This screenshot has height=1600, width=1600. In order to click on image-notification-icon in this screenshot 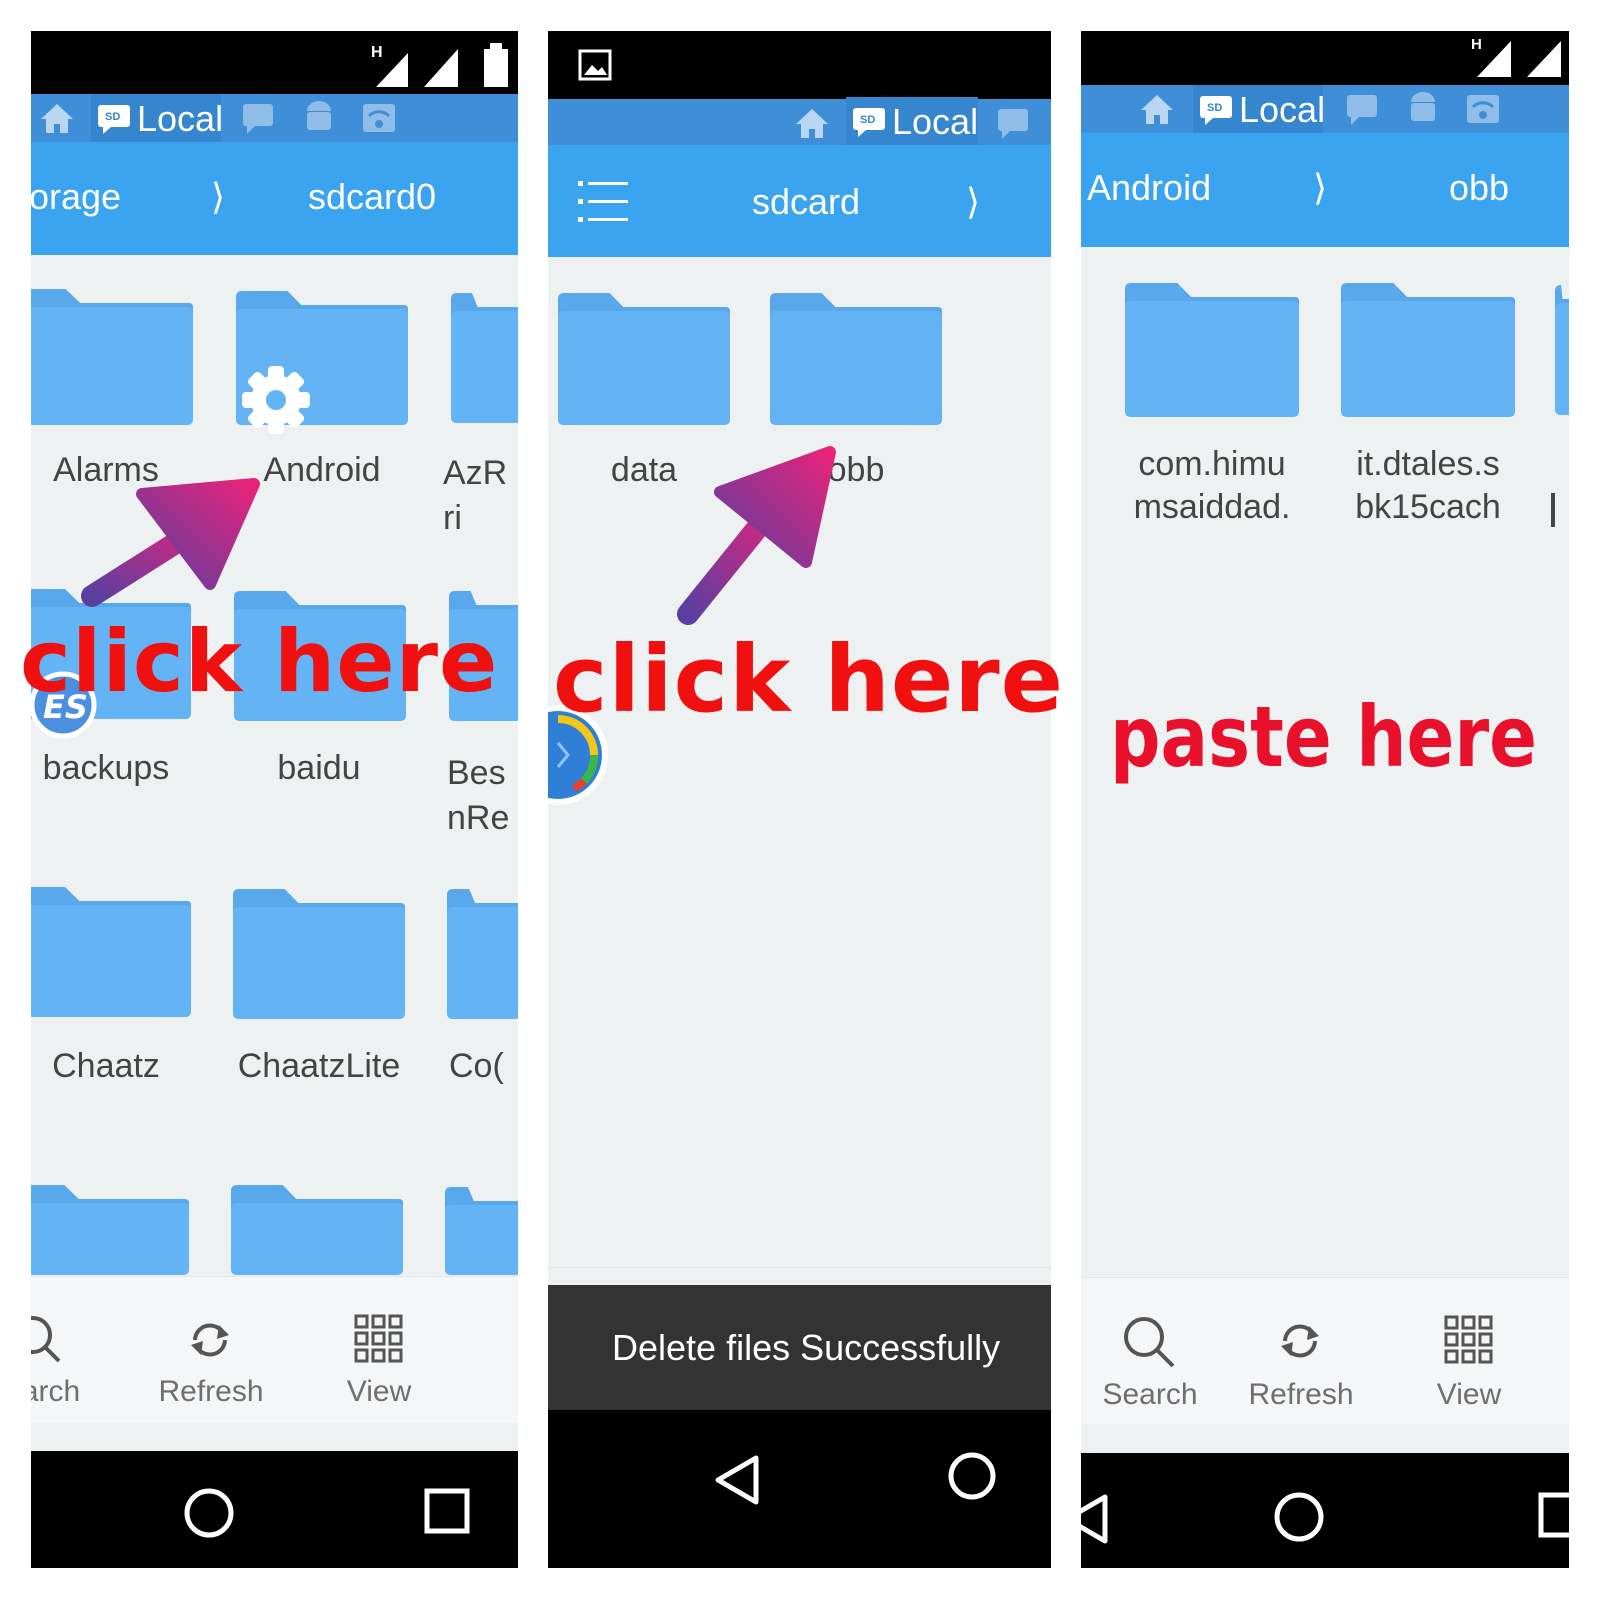, I will do `click(595, 65)`.